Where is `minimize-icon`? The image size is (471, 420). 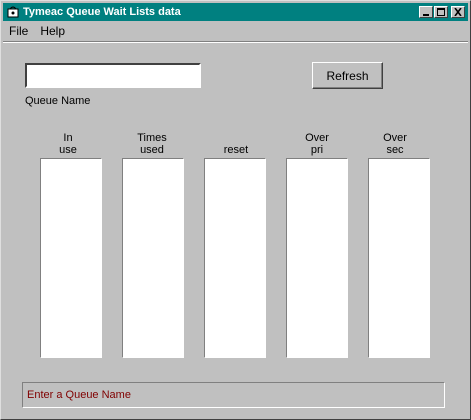
minimize-icon is located at coordinates (426, 15).